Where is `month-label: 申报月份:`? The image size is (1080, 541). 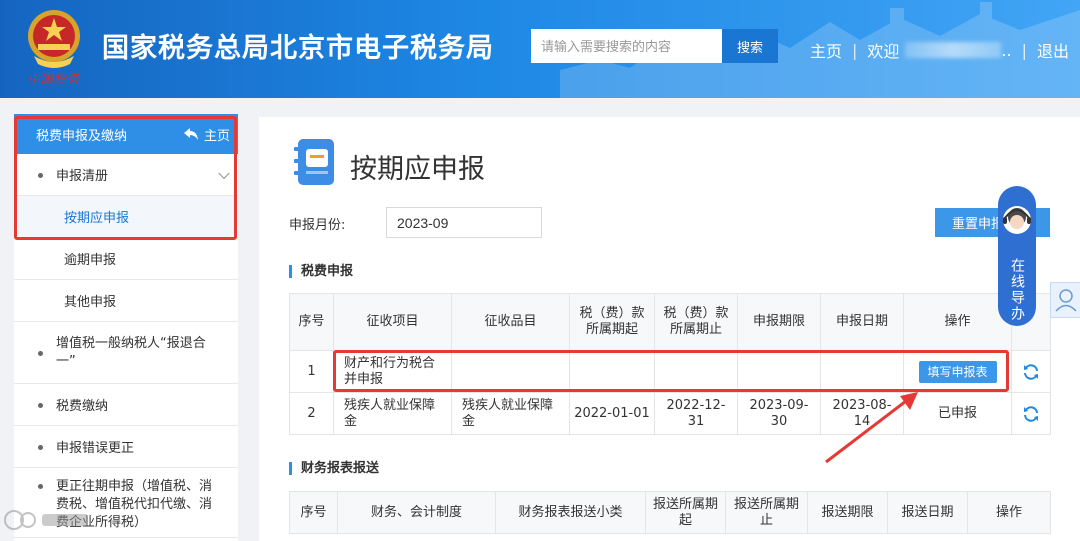 month-label: 申报月份: is located at coordinates (317, 225).